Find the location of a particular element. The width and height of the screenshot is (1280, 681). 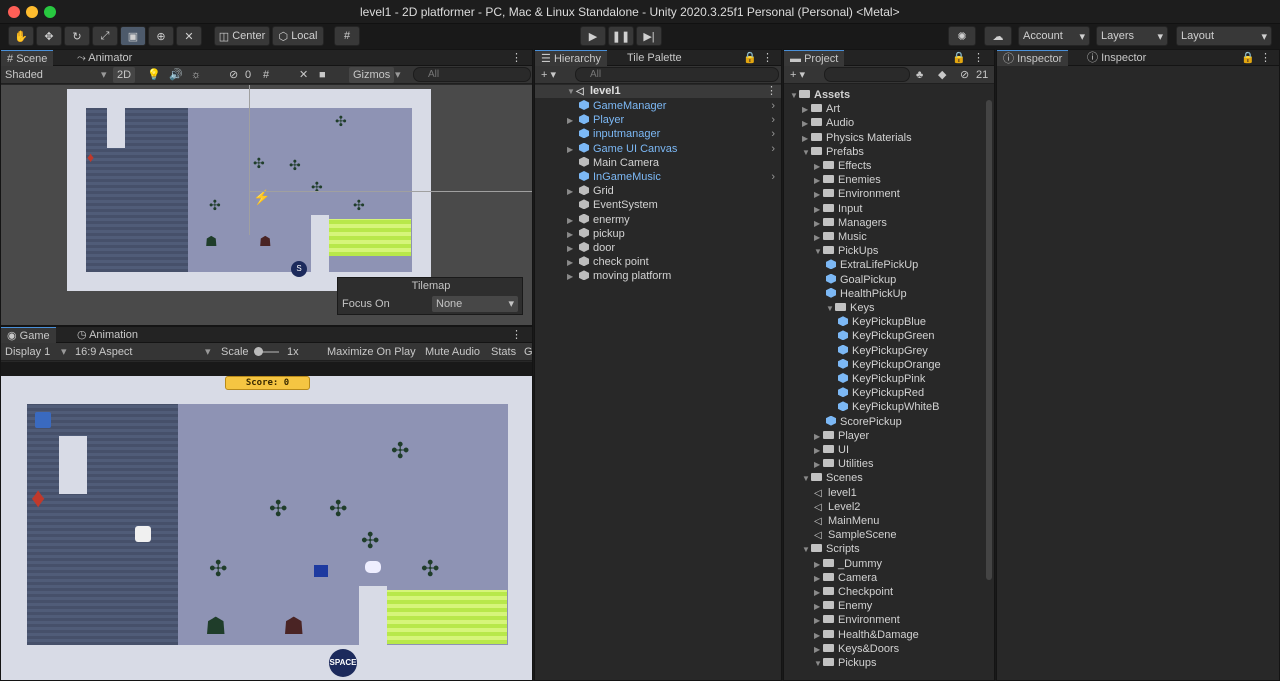

project-item: ▶ Music is located at coordinates (840, 237).